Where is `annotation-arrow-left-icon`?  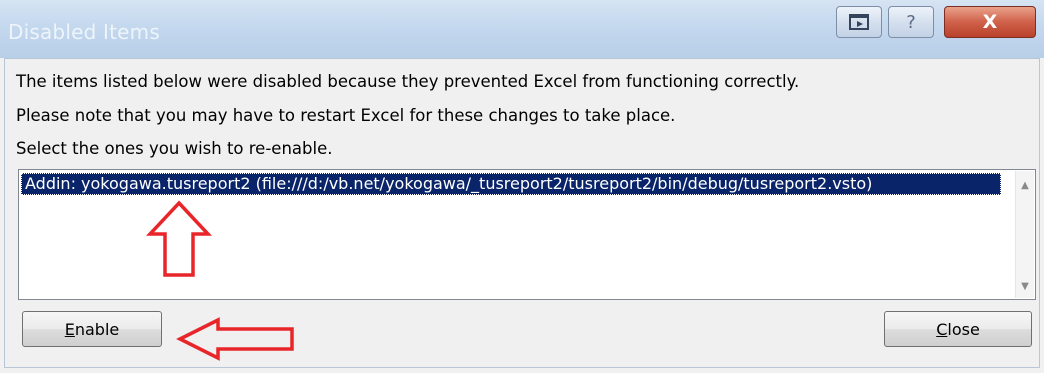
annotation-arrow-left-icon is located at coordinates (235, 339).